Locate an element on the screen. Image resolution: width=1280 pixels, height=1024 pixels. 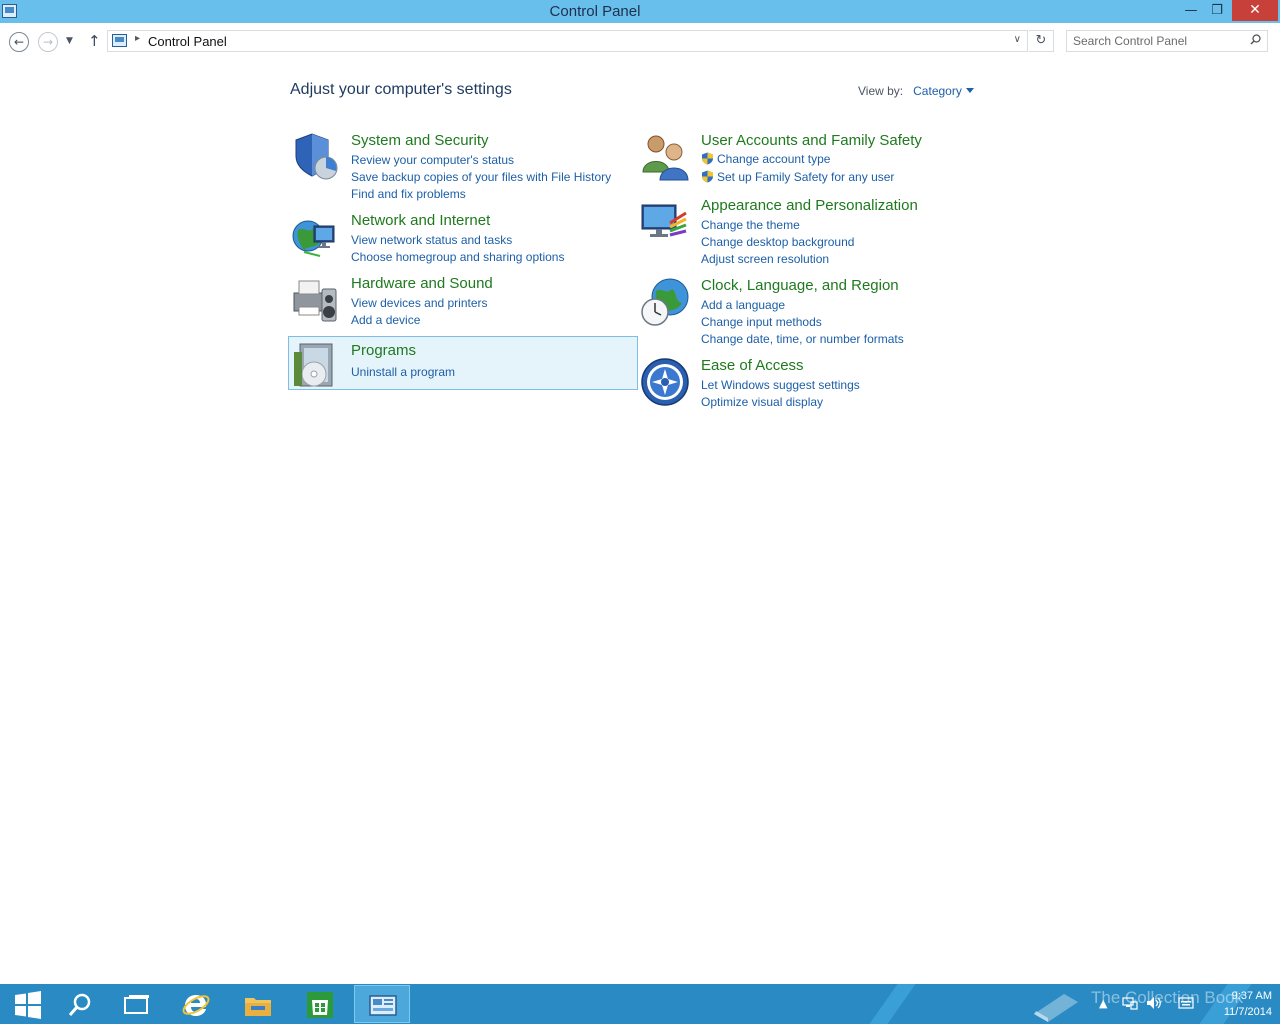
taskbar-clock: 9:37 AM 11/7/2014 is located at coordinates (1236, 1004).